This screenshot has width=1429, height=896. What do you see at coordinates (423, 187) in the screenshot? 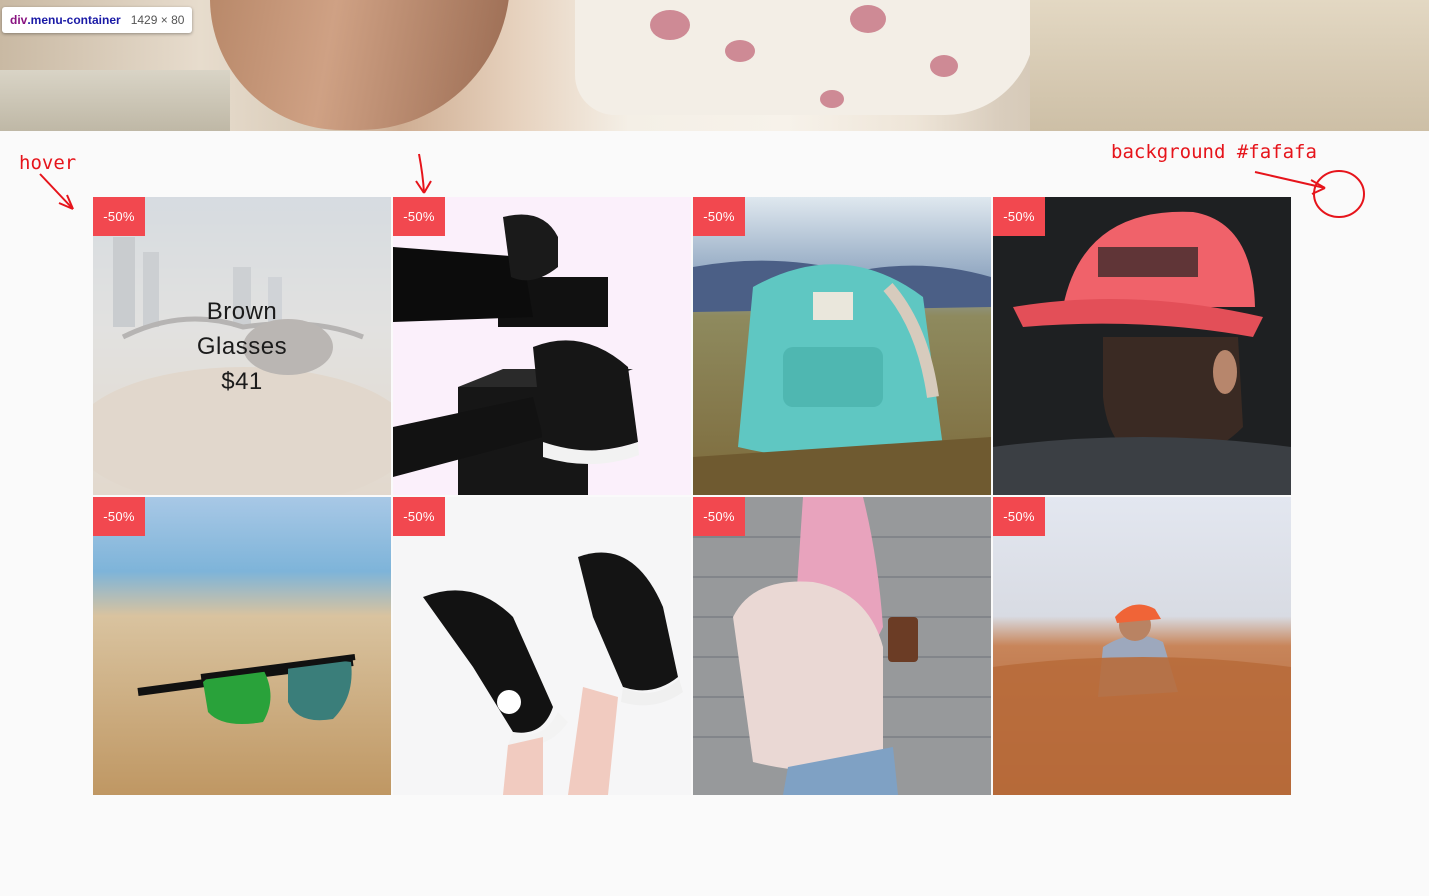
I see `tile2-arrow-head` at bounding box center [423, 187].